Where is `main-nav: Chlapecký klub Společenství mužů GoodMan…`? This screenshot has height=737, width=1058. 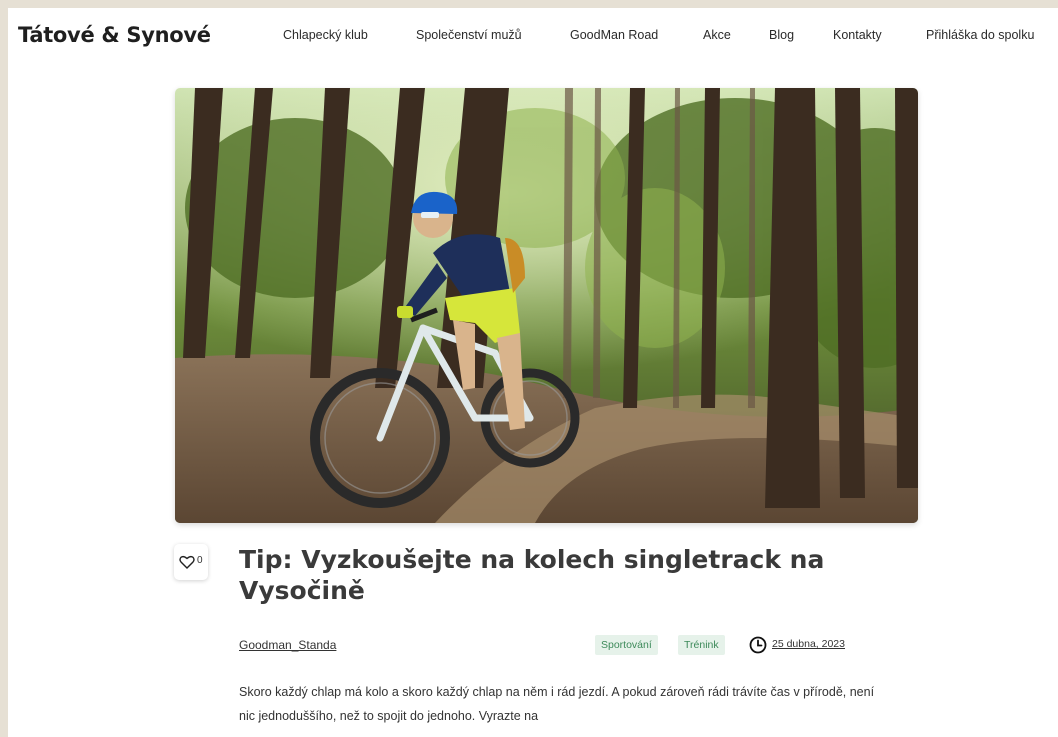
main-nav: Chlapecký klub Společenství mužů GoodMan… is located at coordinates (533, 38).